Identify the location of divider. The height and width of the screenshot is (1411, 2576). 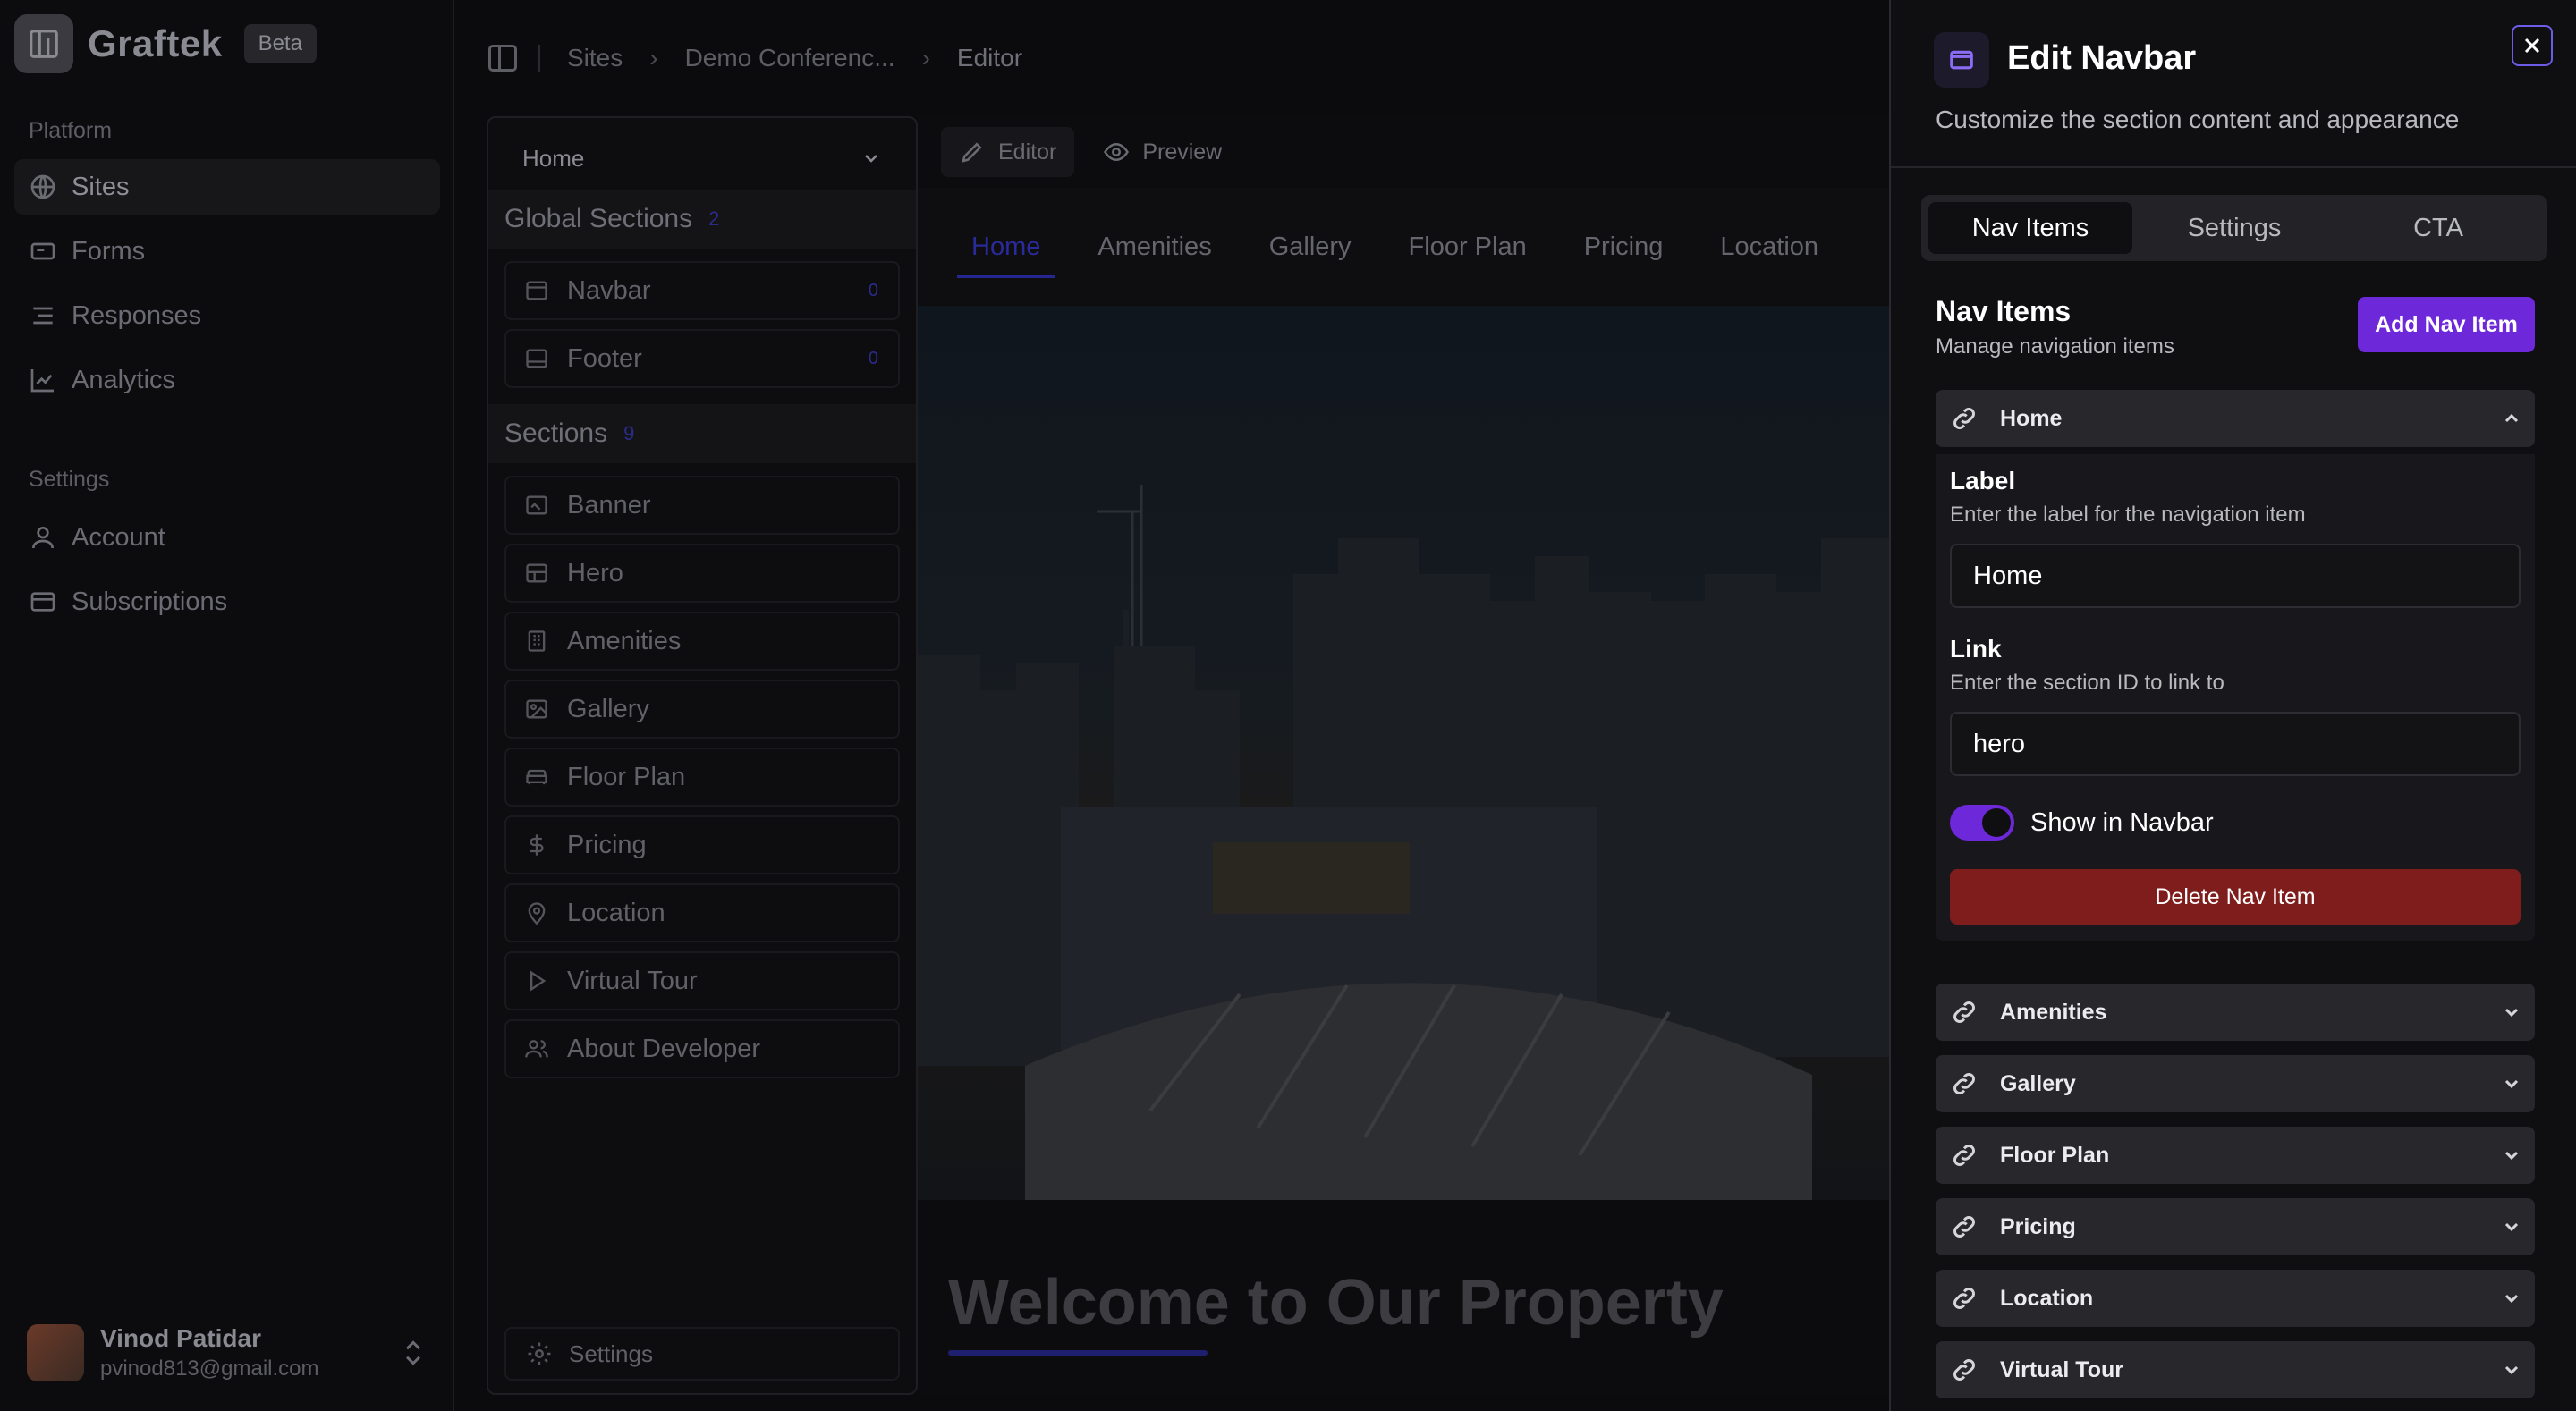
(539, 58).